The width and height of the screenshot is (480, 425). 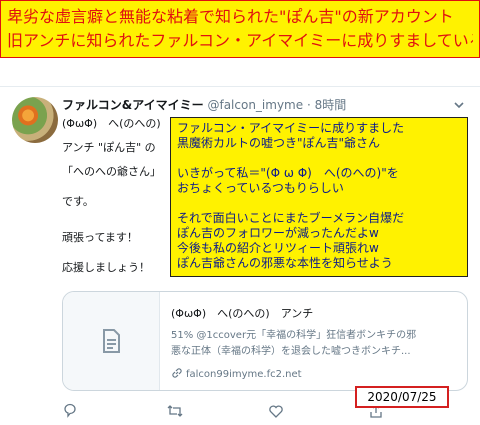 I want to click on display-name: ファルコン&アイマイミー, so click(x=133, y=105).